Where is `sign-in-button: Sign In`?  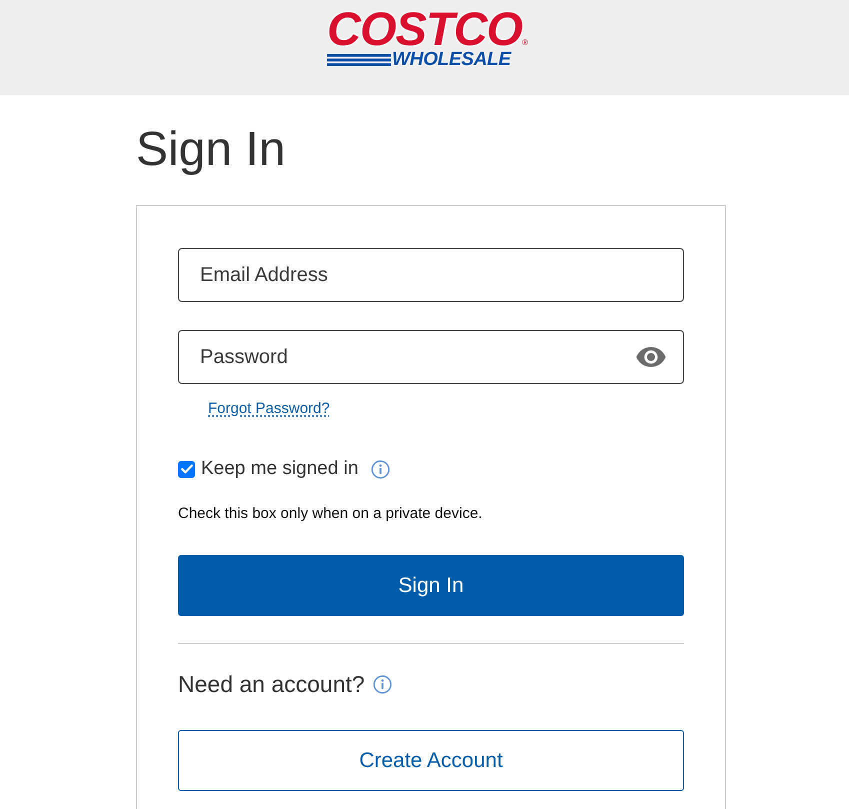
sign-in-button: Sign In is located at coordinates (431, 585).